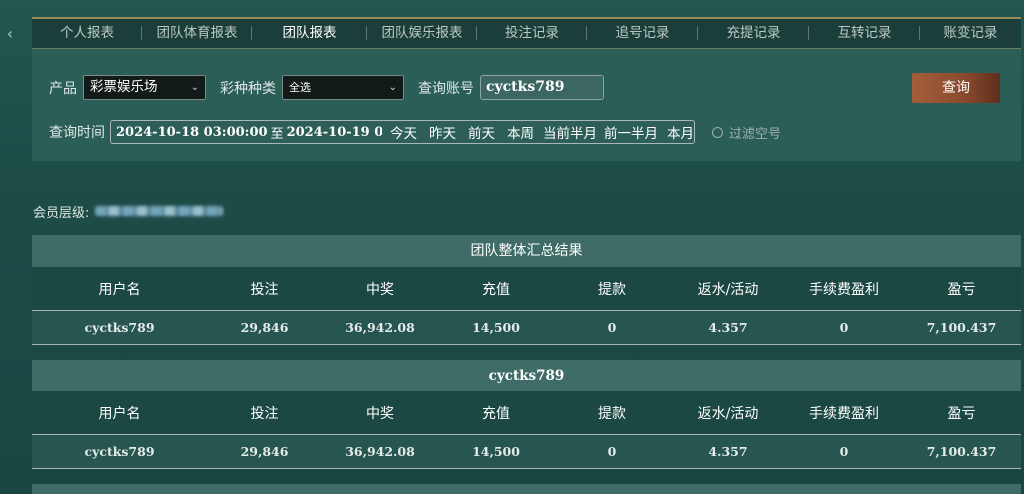 Image resolution: width=1024 pixels, height=494 pixels. I want to click on filter-row-1: 产品 彩票娱乐场 ⌄ 彩种种类 全选 ⌄ 查询账号 cyctks789, so click(326, 87).